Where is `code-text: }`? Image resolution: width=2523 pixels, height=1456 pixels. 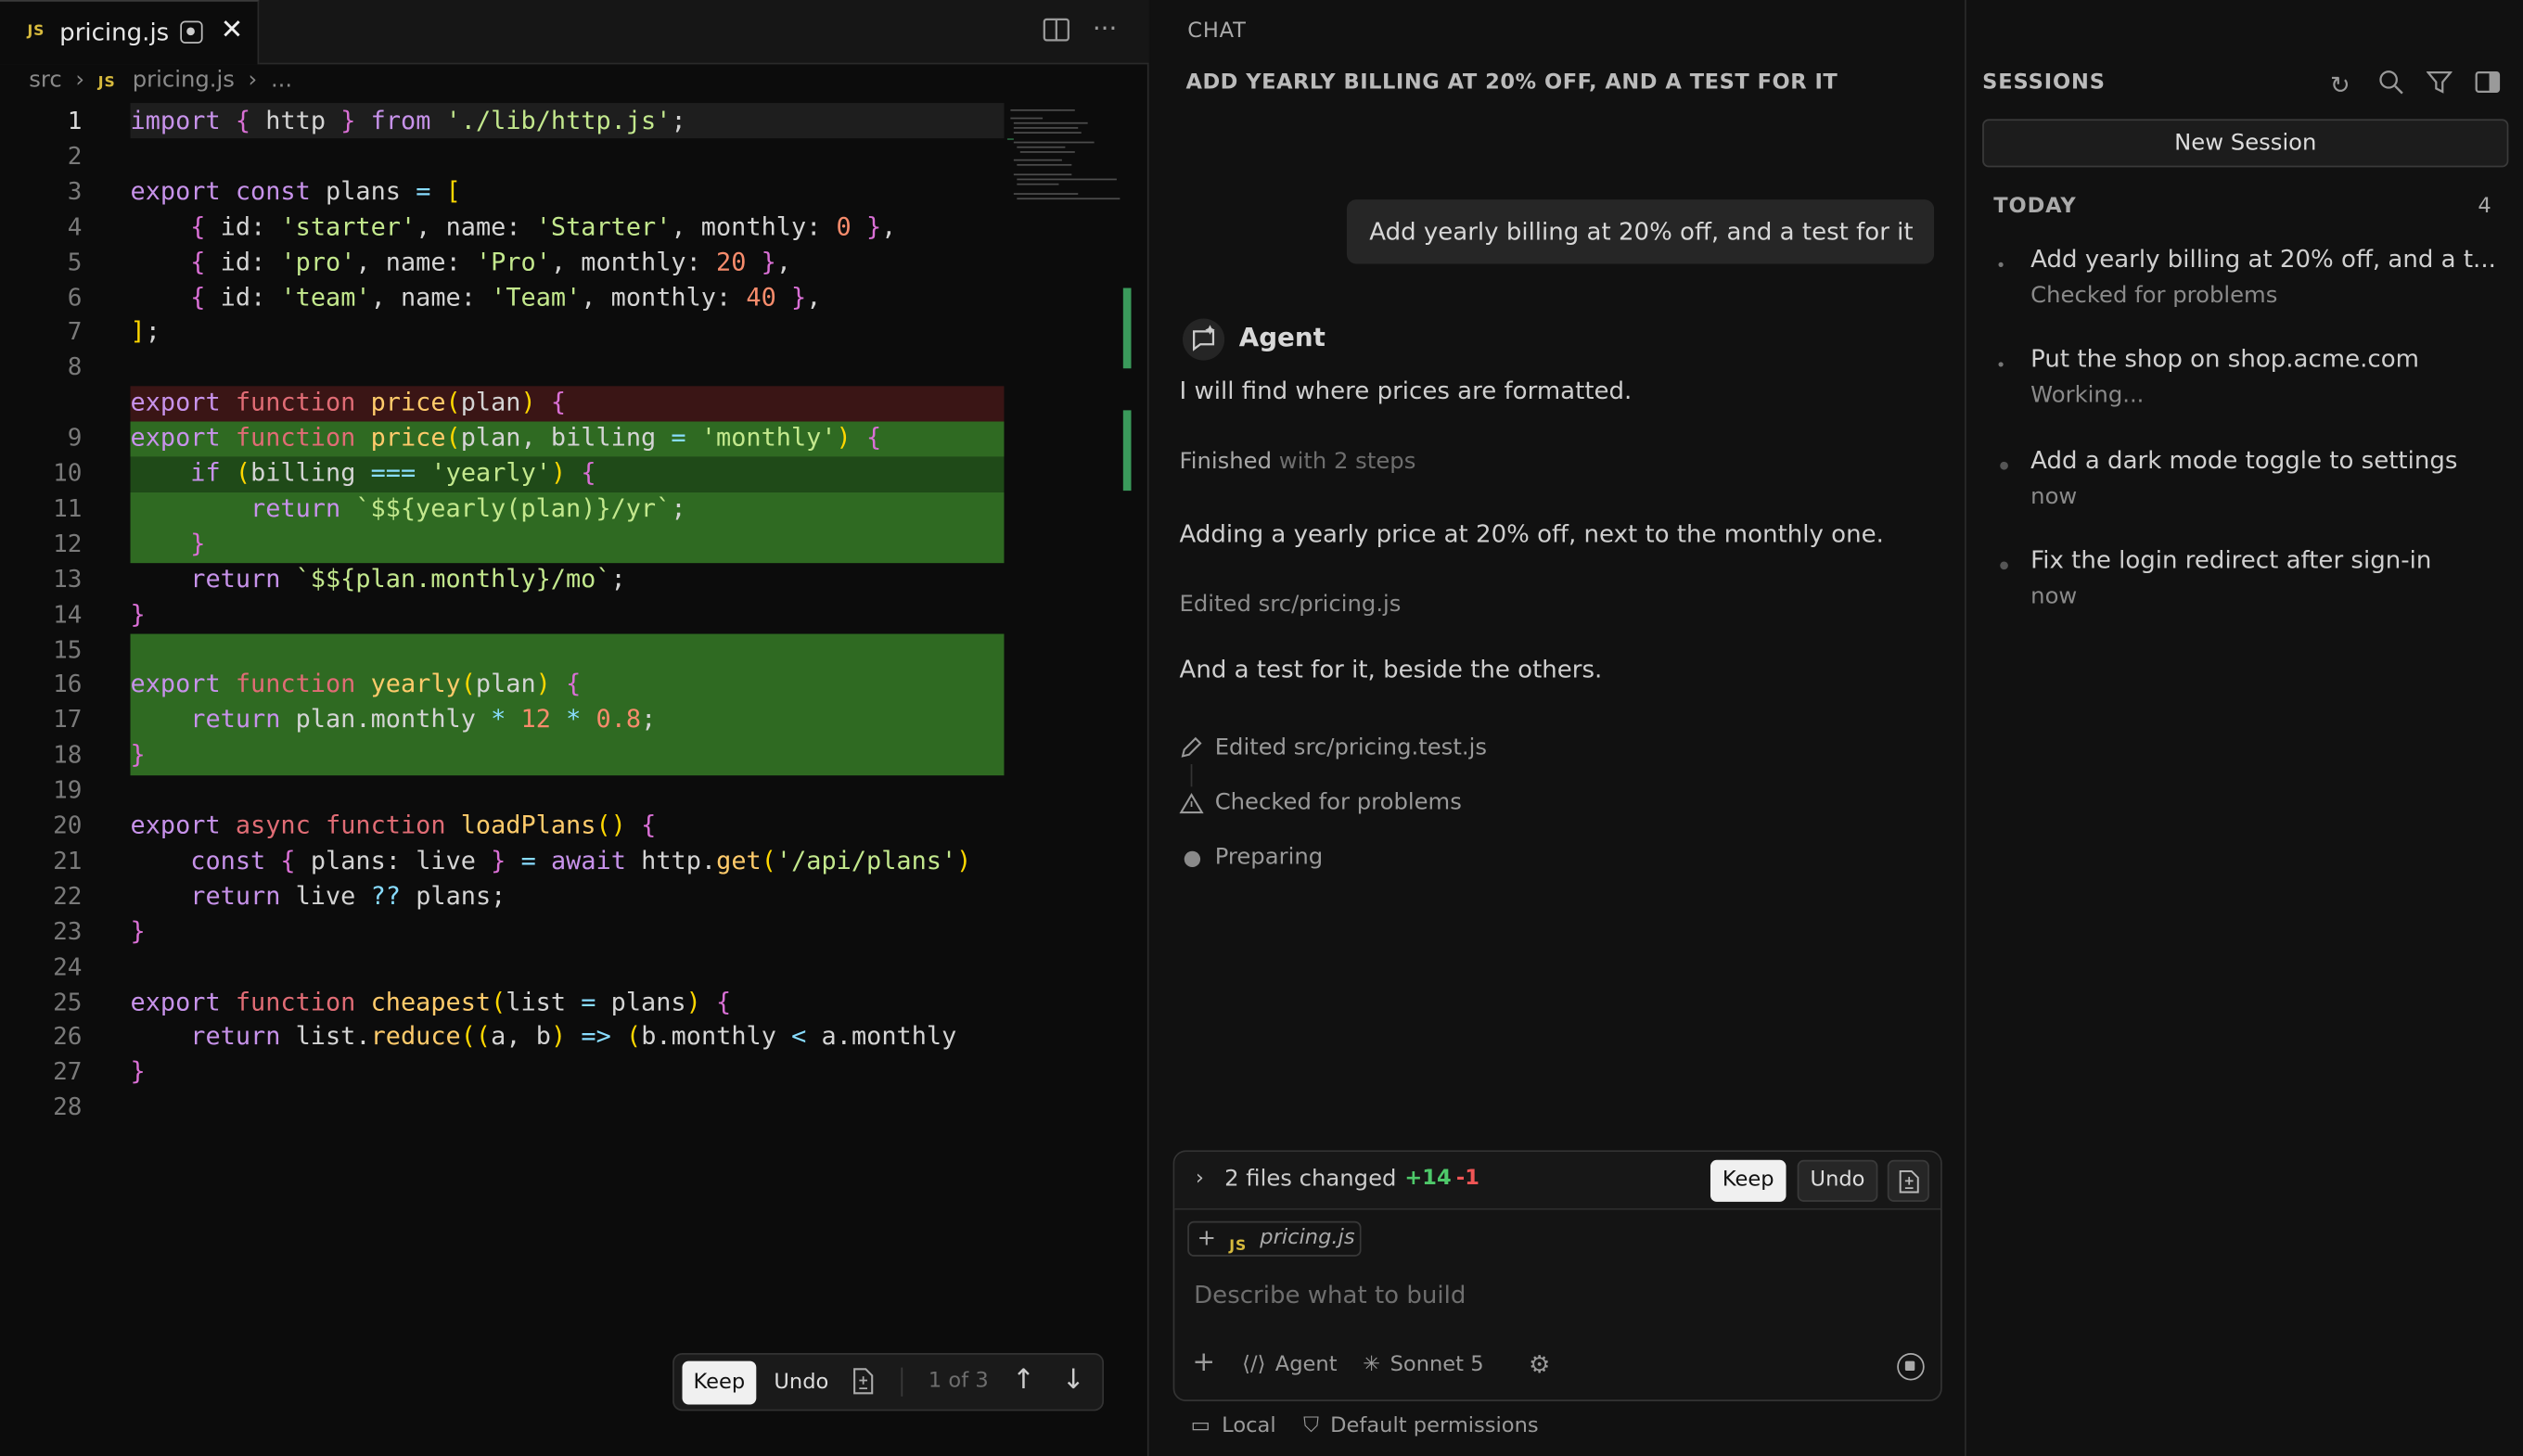
code-text: } is located at coordinates (198, 543).